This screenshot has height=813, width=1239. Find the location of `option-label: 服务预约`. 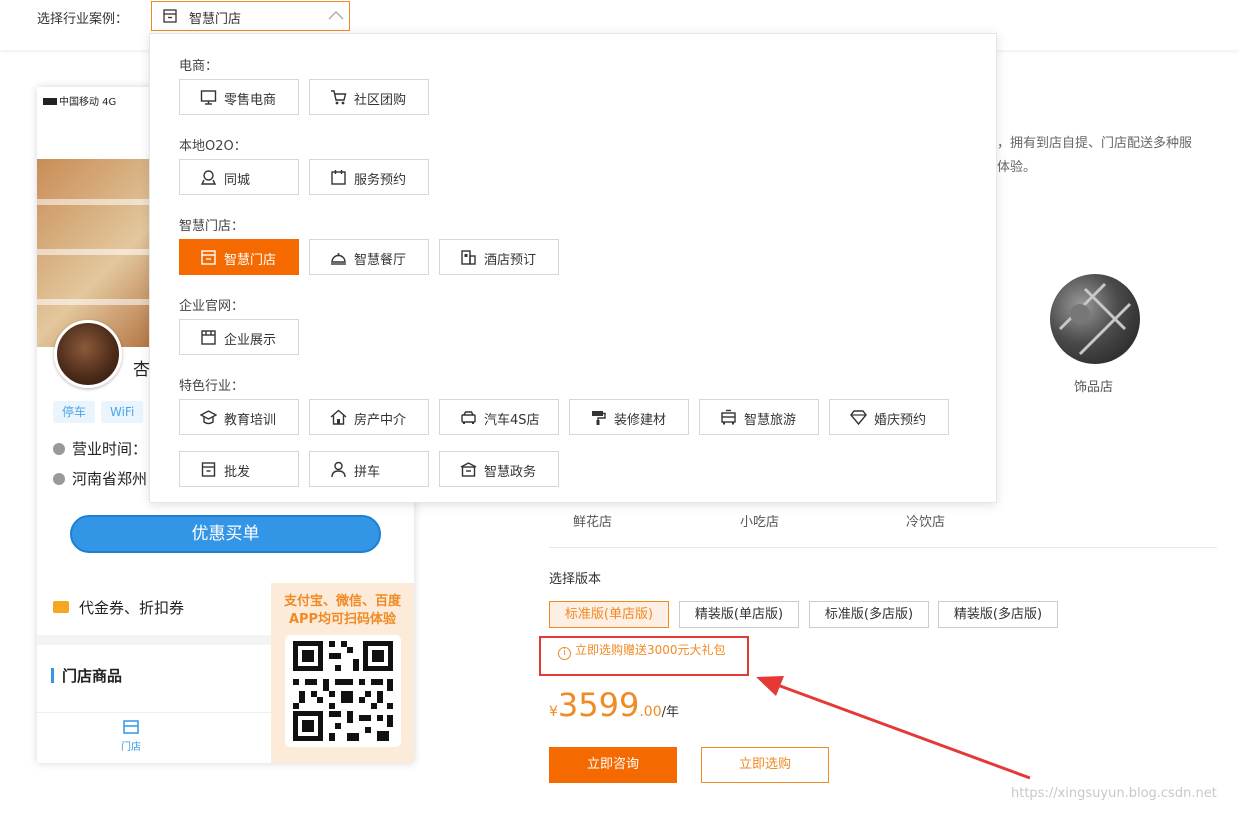

option-label: 服务预约 is located at coordinates (380, 180).